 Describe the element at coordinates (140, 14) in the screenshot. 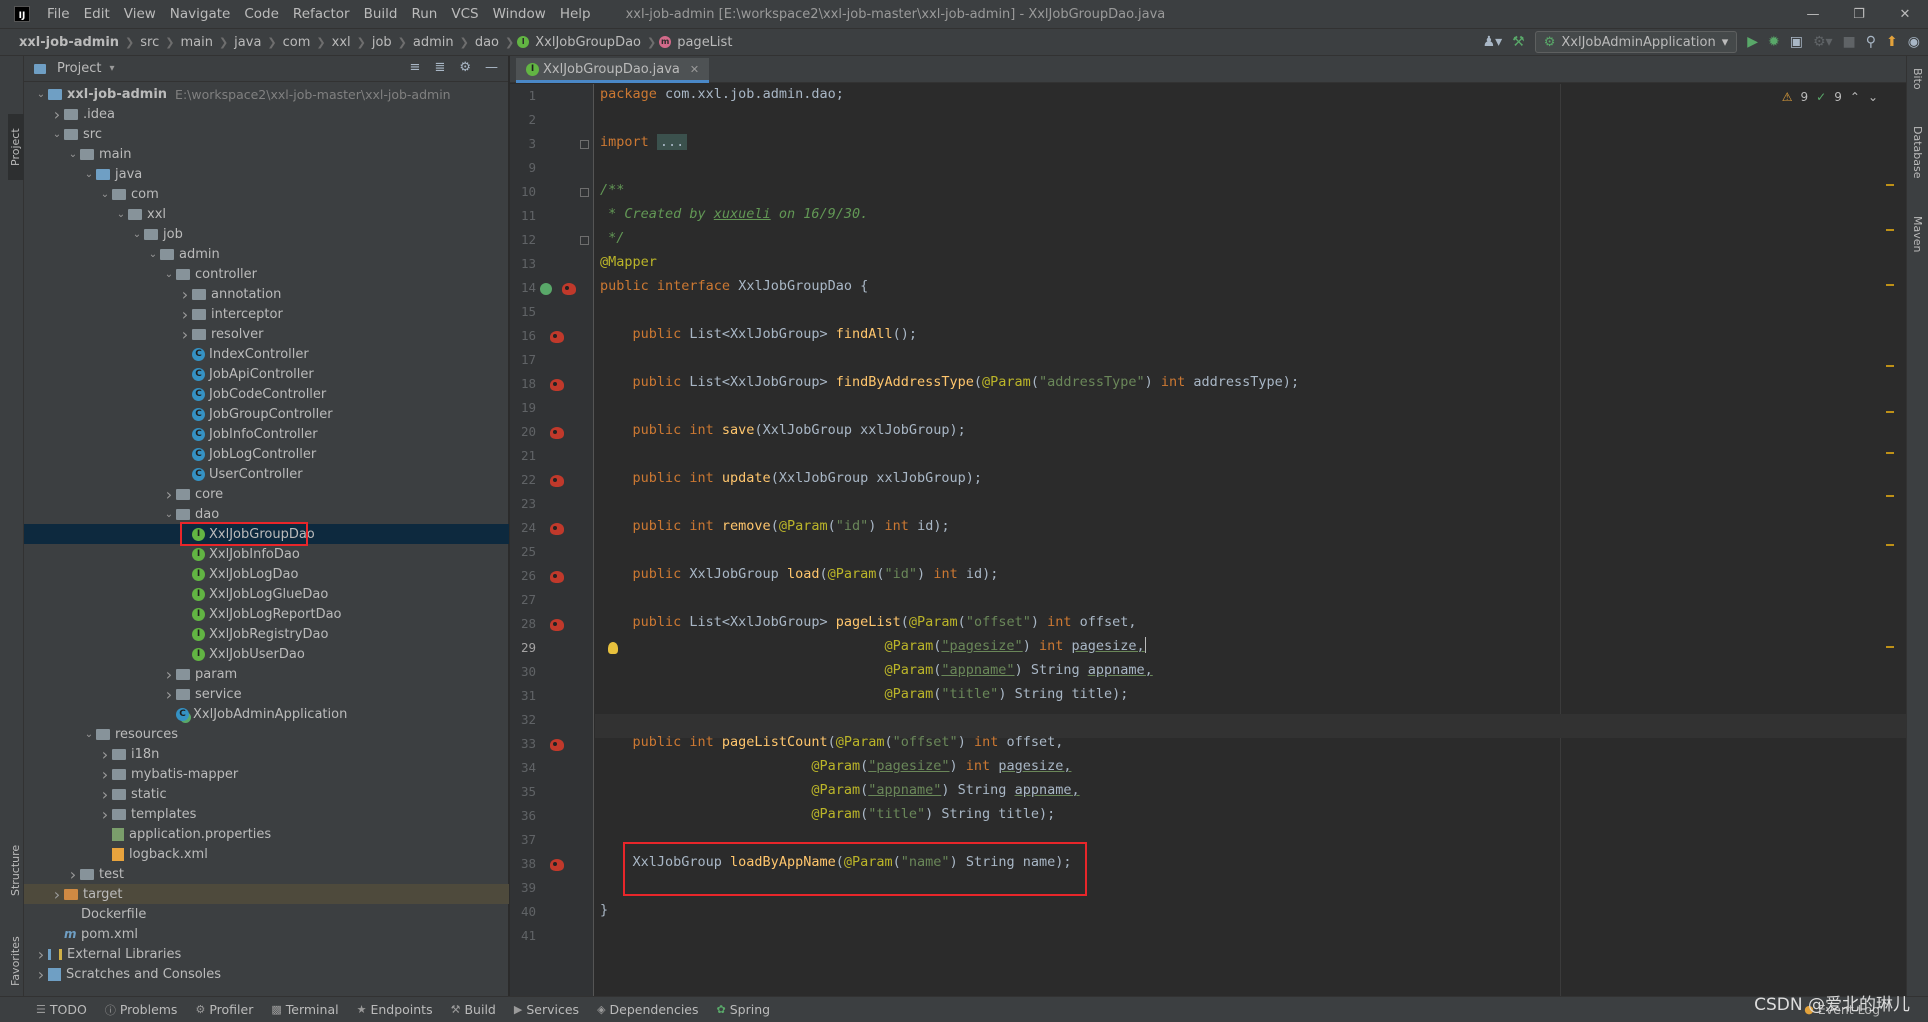

I see `menu-view: View` at that location.